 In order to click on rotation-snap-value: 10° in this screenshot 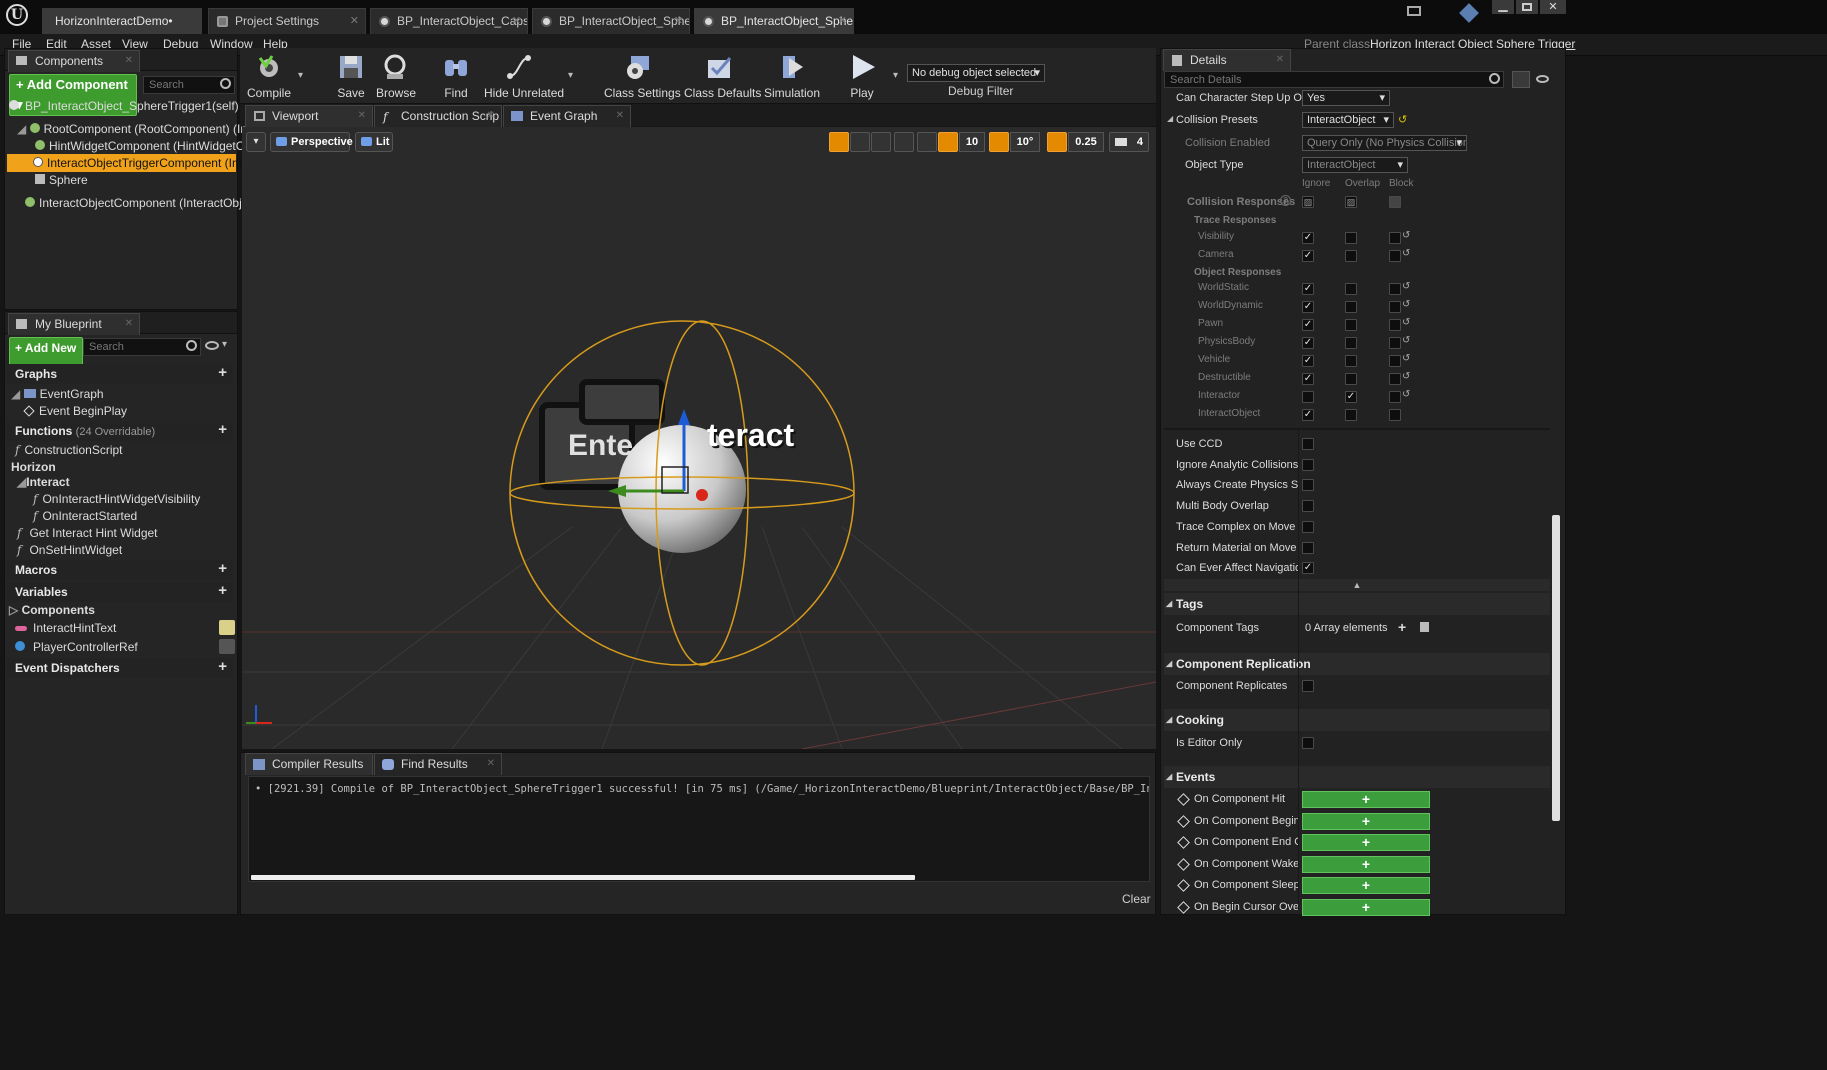, I will do `click(1025, 142)`.